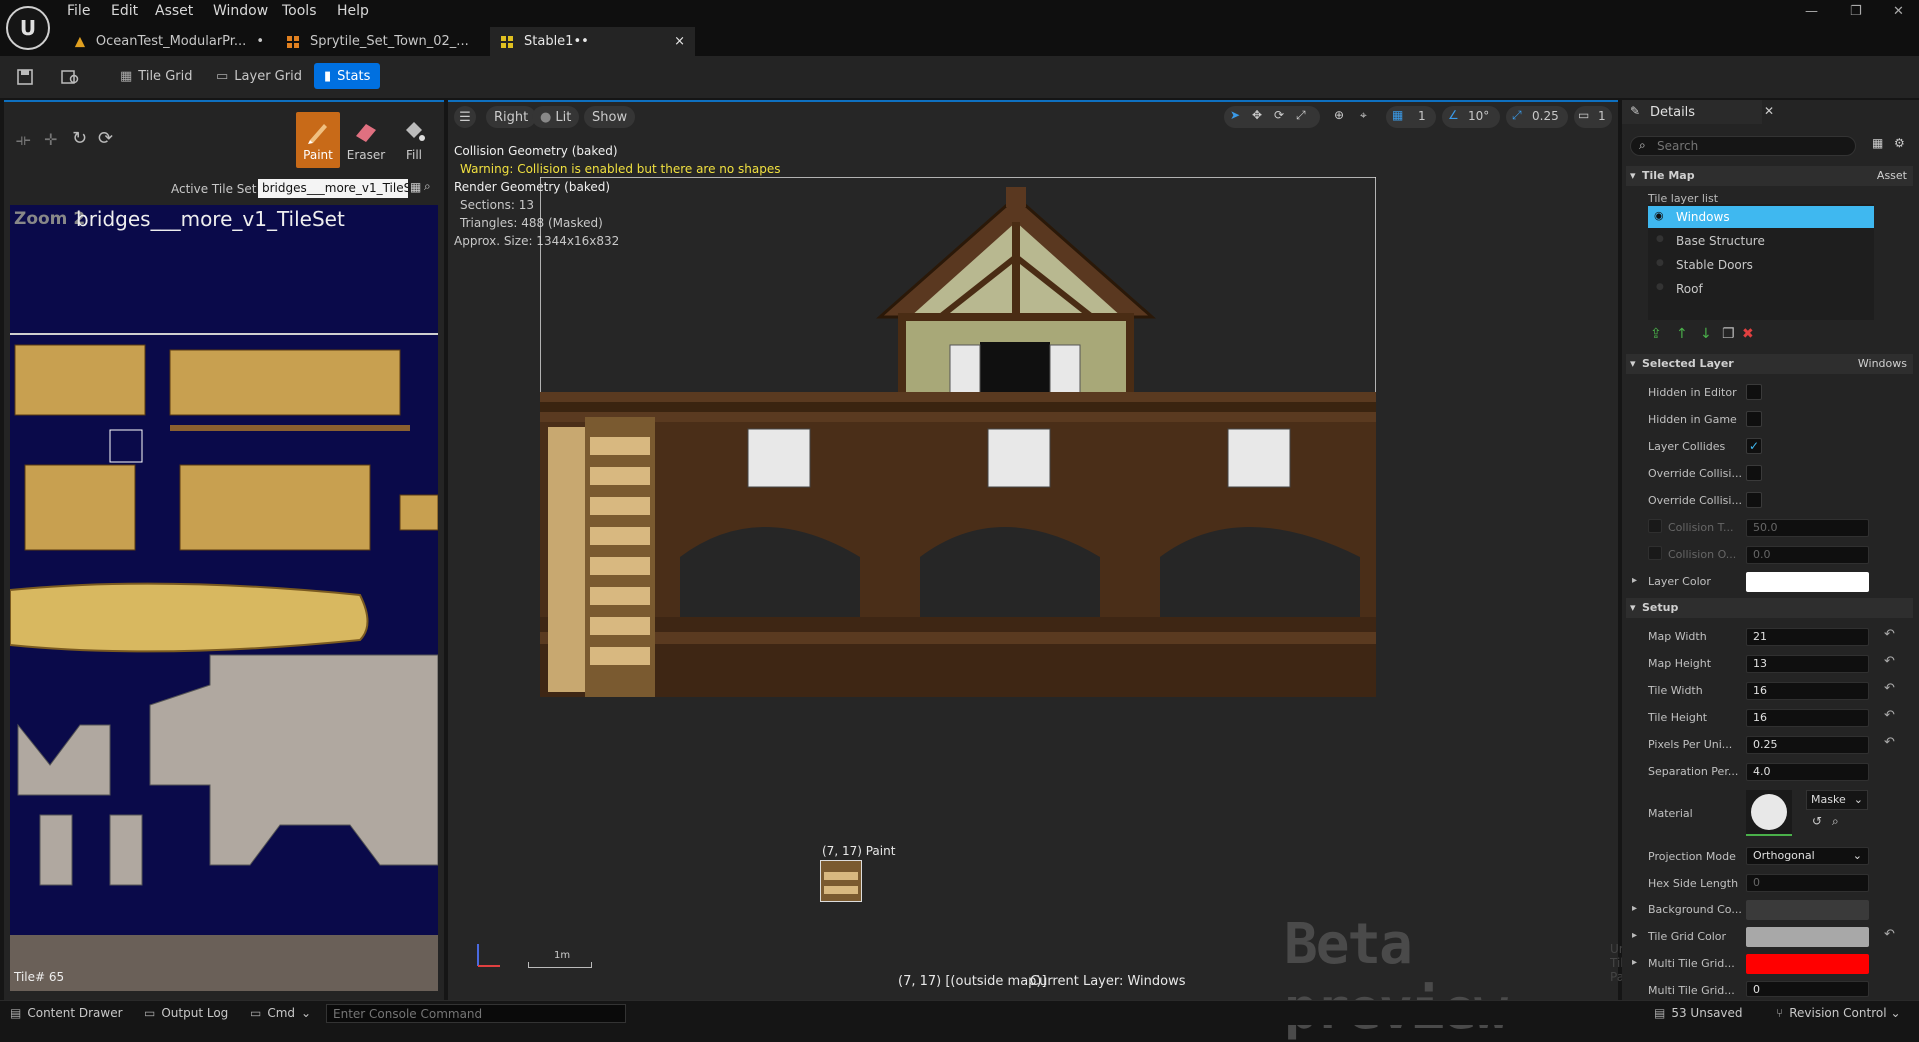 The height and width of the screenshot is (1042, 1919). Describe the element at coordinates (318, 140) in the screenshot. I see `paint-tool-button: Paint` at that location.